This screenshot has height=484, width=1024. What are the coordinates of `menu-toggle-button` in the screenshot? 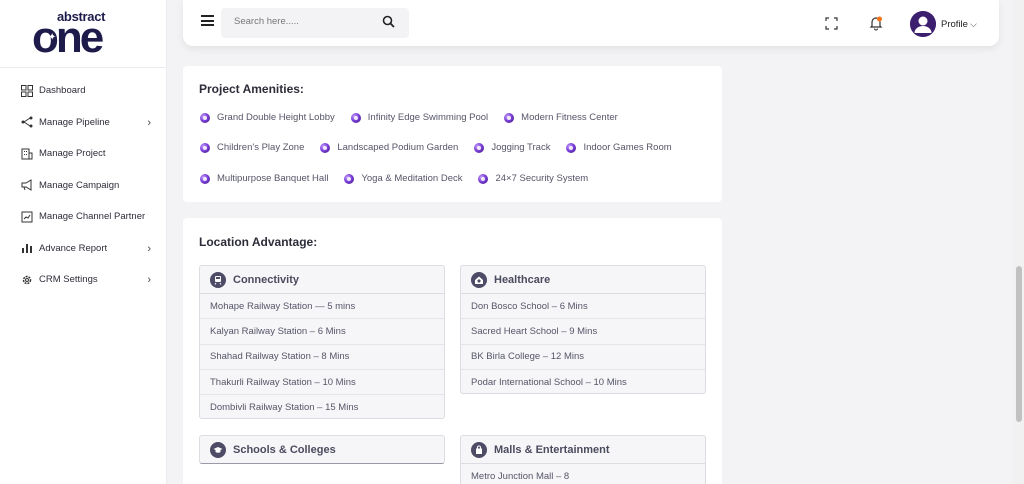 It's located at (207, 20).